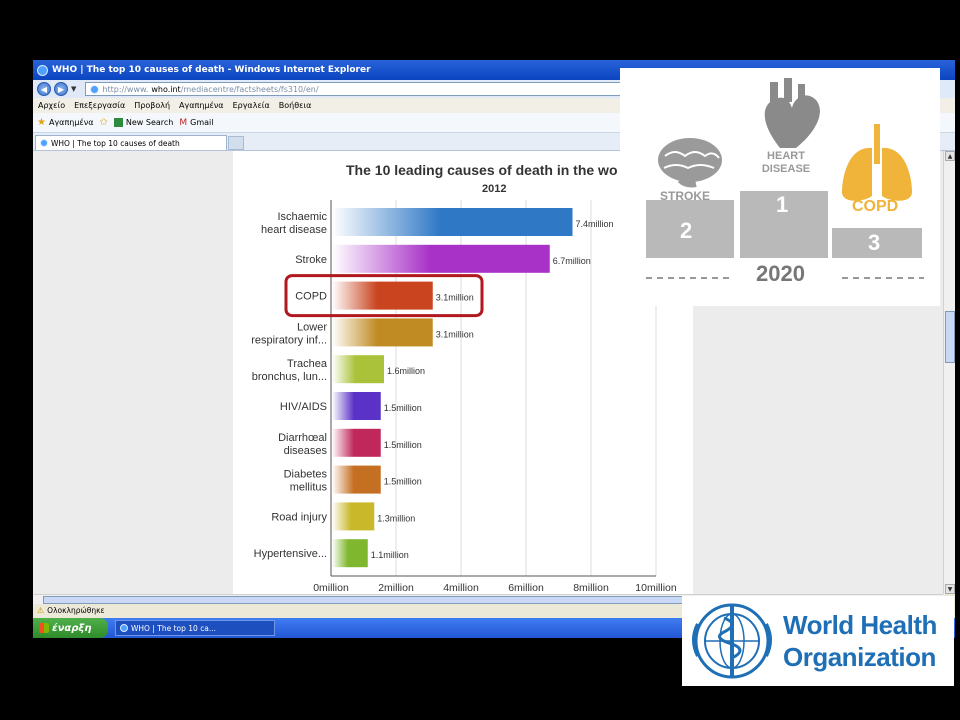 The image size is (960, 720). What do you see at coordinates (201, 105) in the screenshot?
I see `menu-favorites: Αγαπημένα` at bounding box center [201, 105].